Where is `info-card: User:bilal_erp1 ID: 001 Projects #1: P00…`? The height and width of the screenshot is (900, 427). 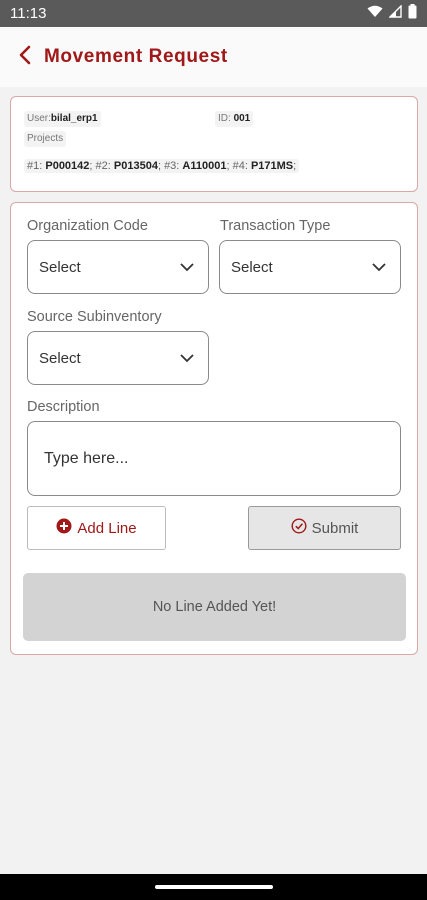 info-card: User:bilal_erp1 ID: 001 Projects #1: P00… is located at coordinates (214, 144).